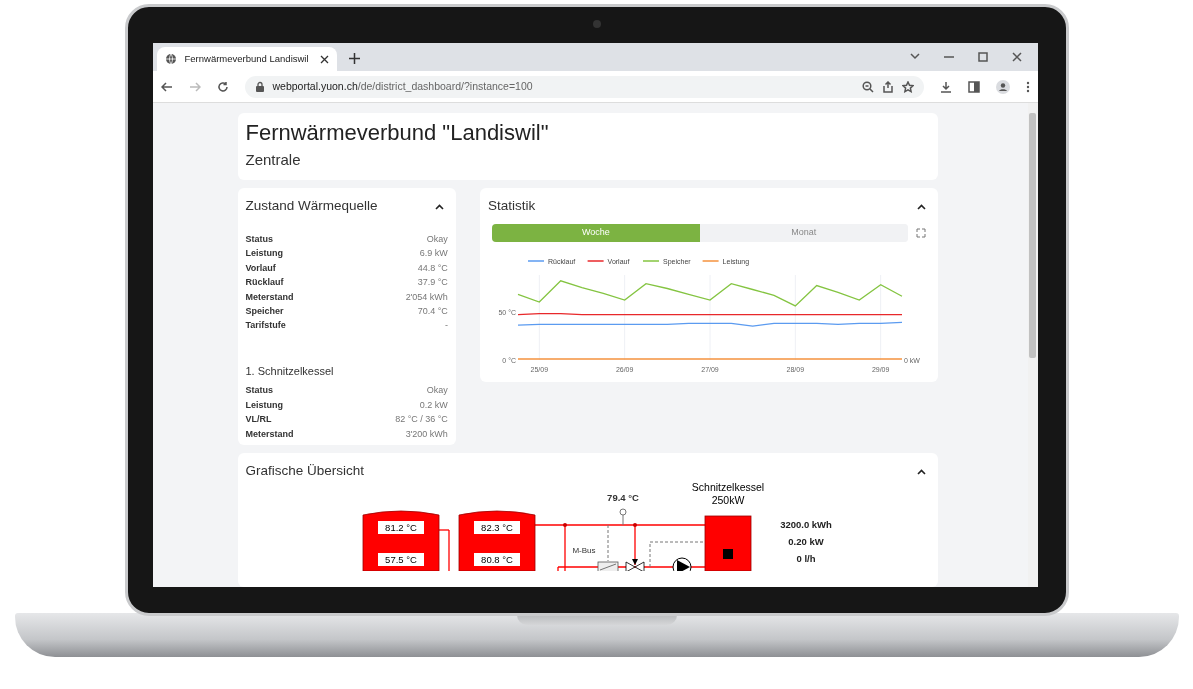  What do you see at coordinates (914, 56) in the screenshot?
I see `chevron-down-icon` at bounding box center [914, 56].